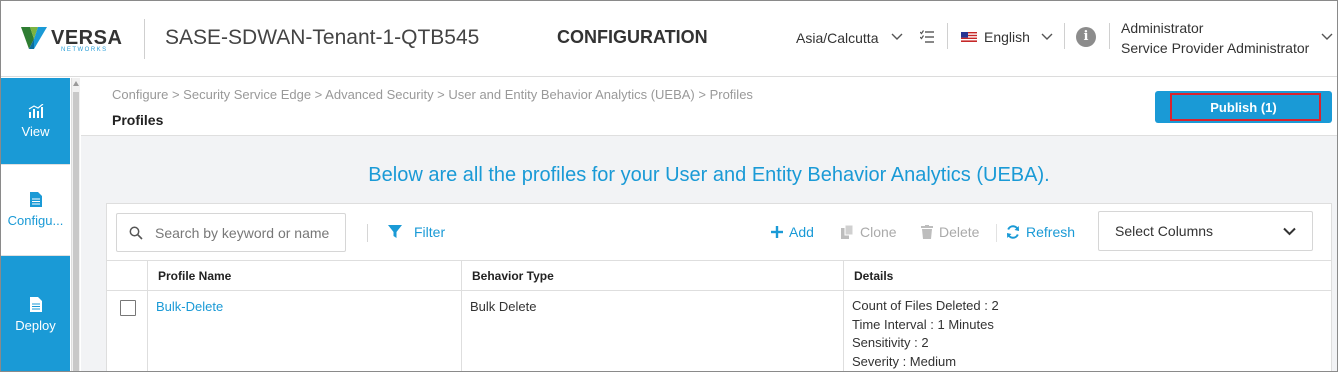 The height and width of the screenshot is (372, 1338). I want to click on details-line: Count of Files Deleted : 2, so click(925, 305).